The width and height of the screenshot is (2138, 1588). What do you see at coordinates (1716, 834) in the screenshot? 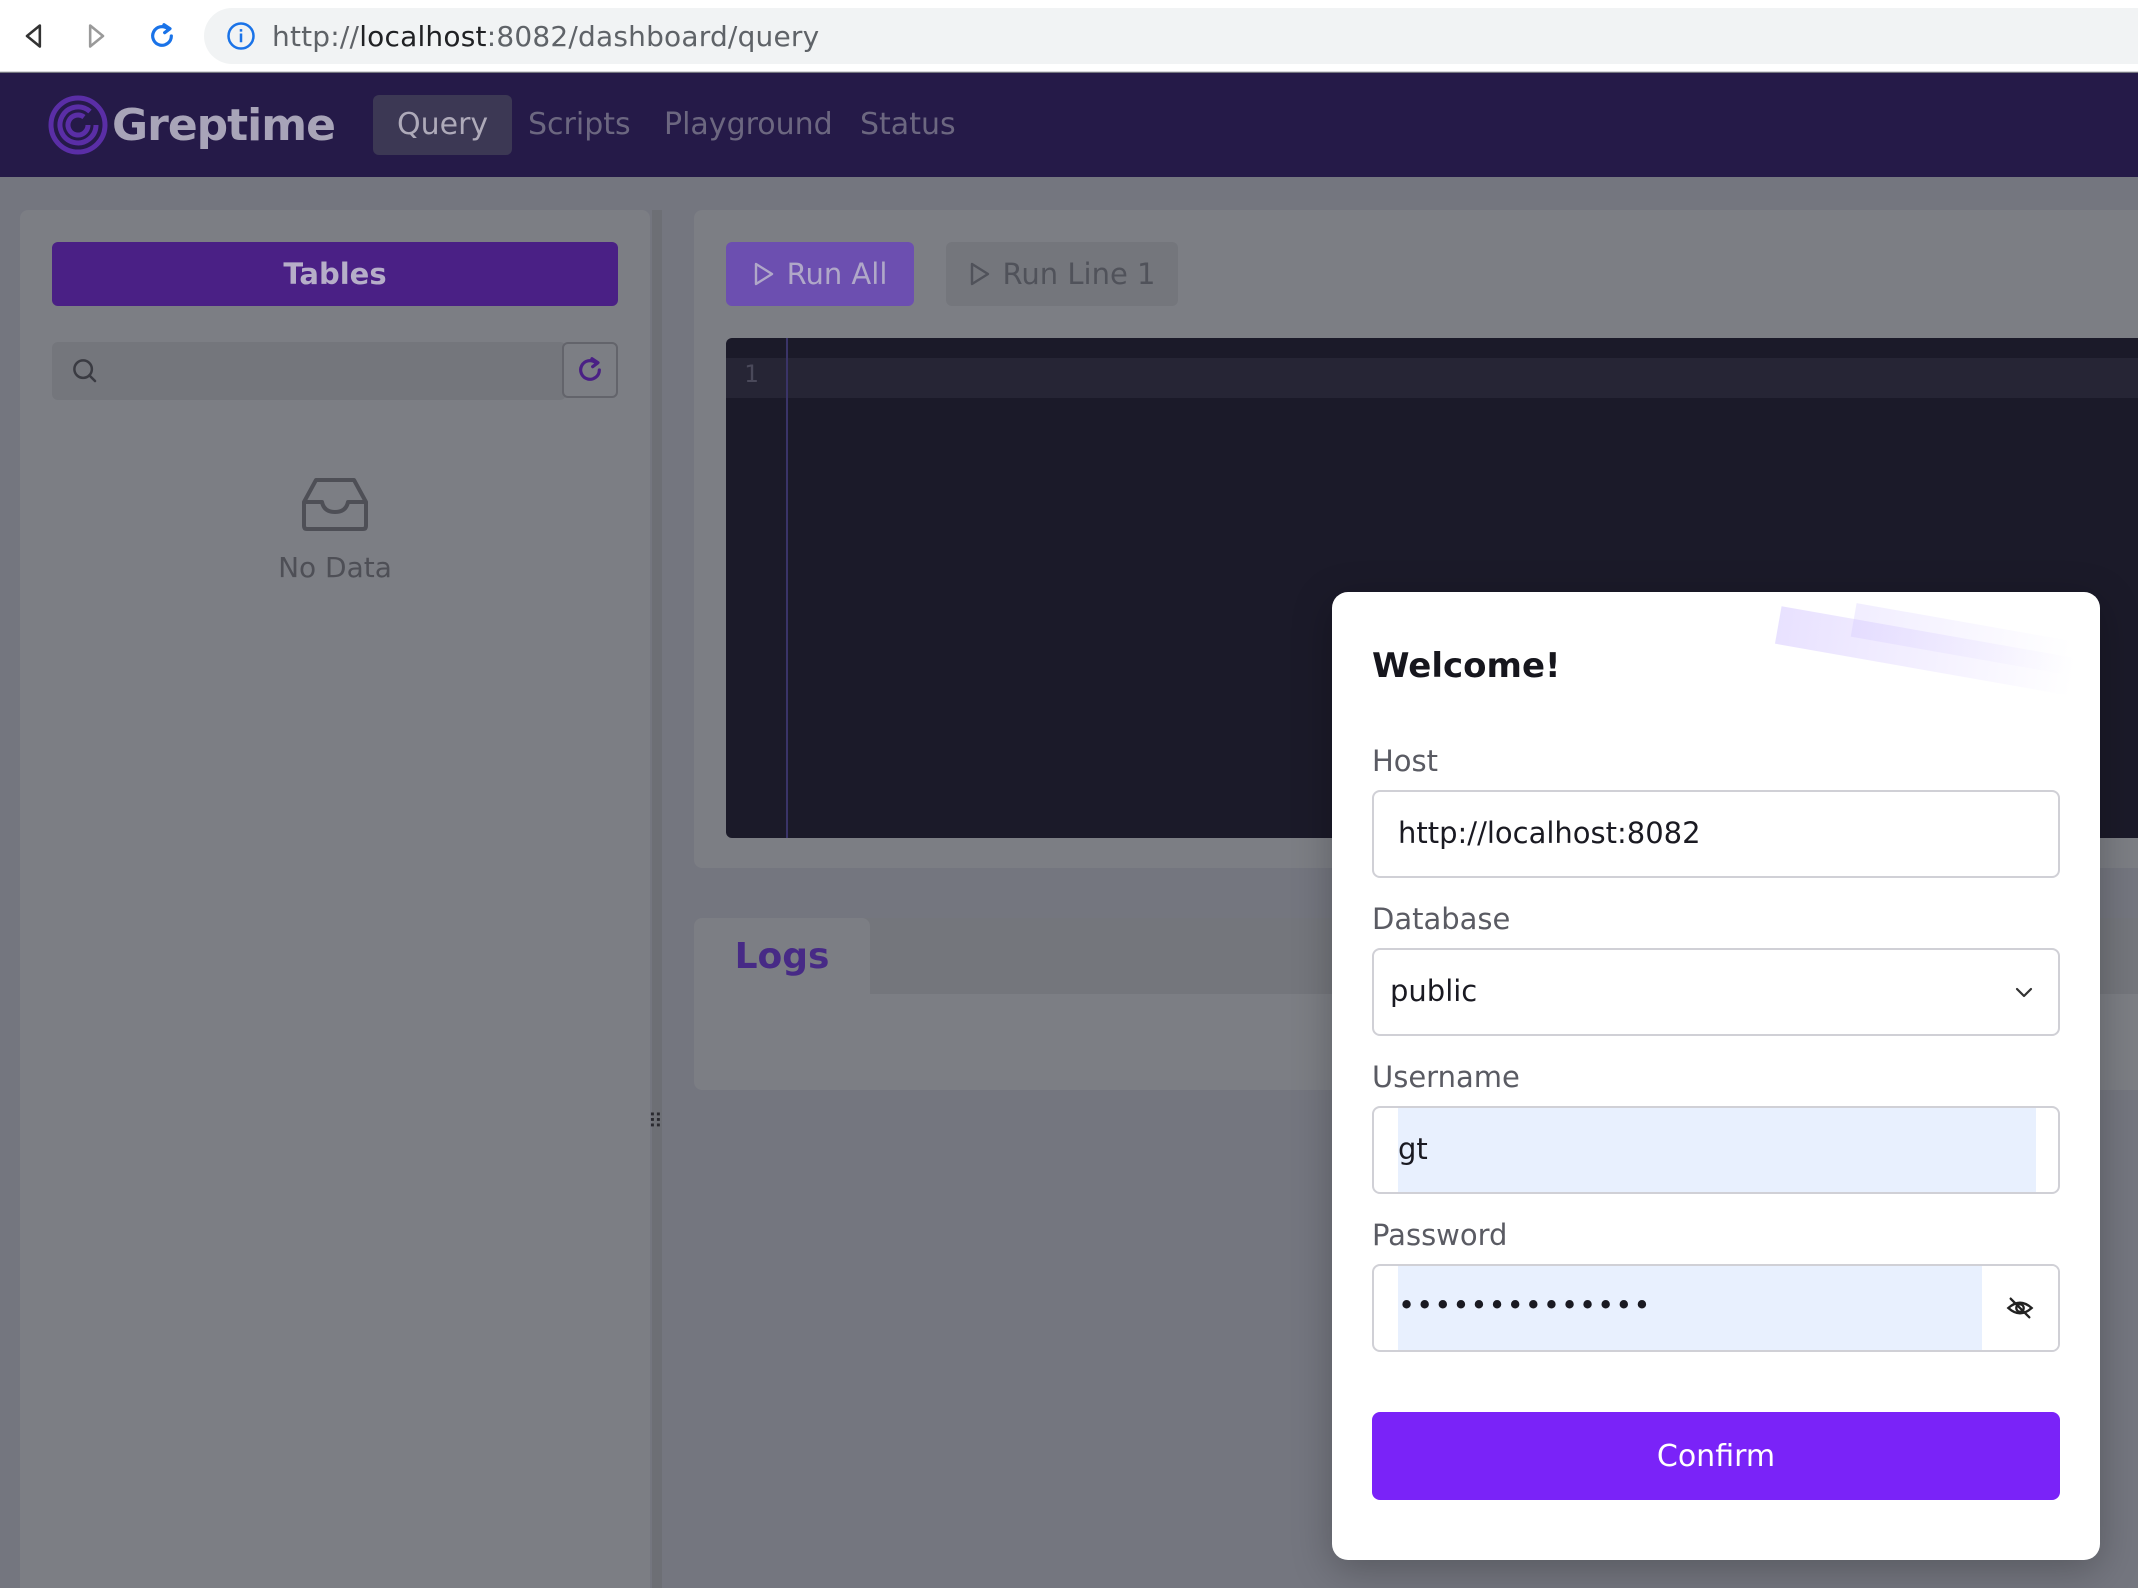
I see `host-input: http://localhost:8082` at bounding box center [1716, 834].